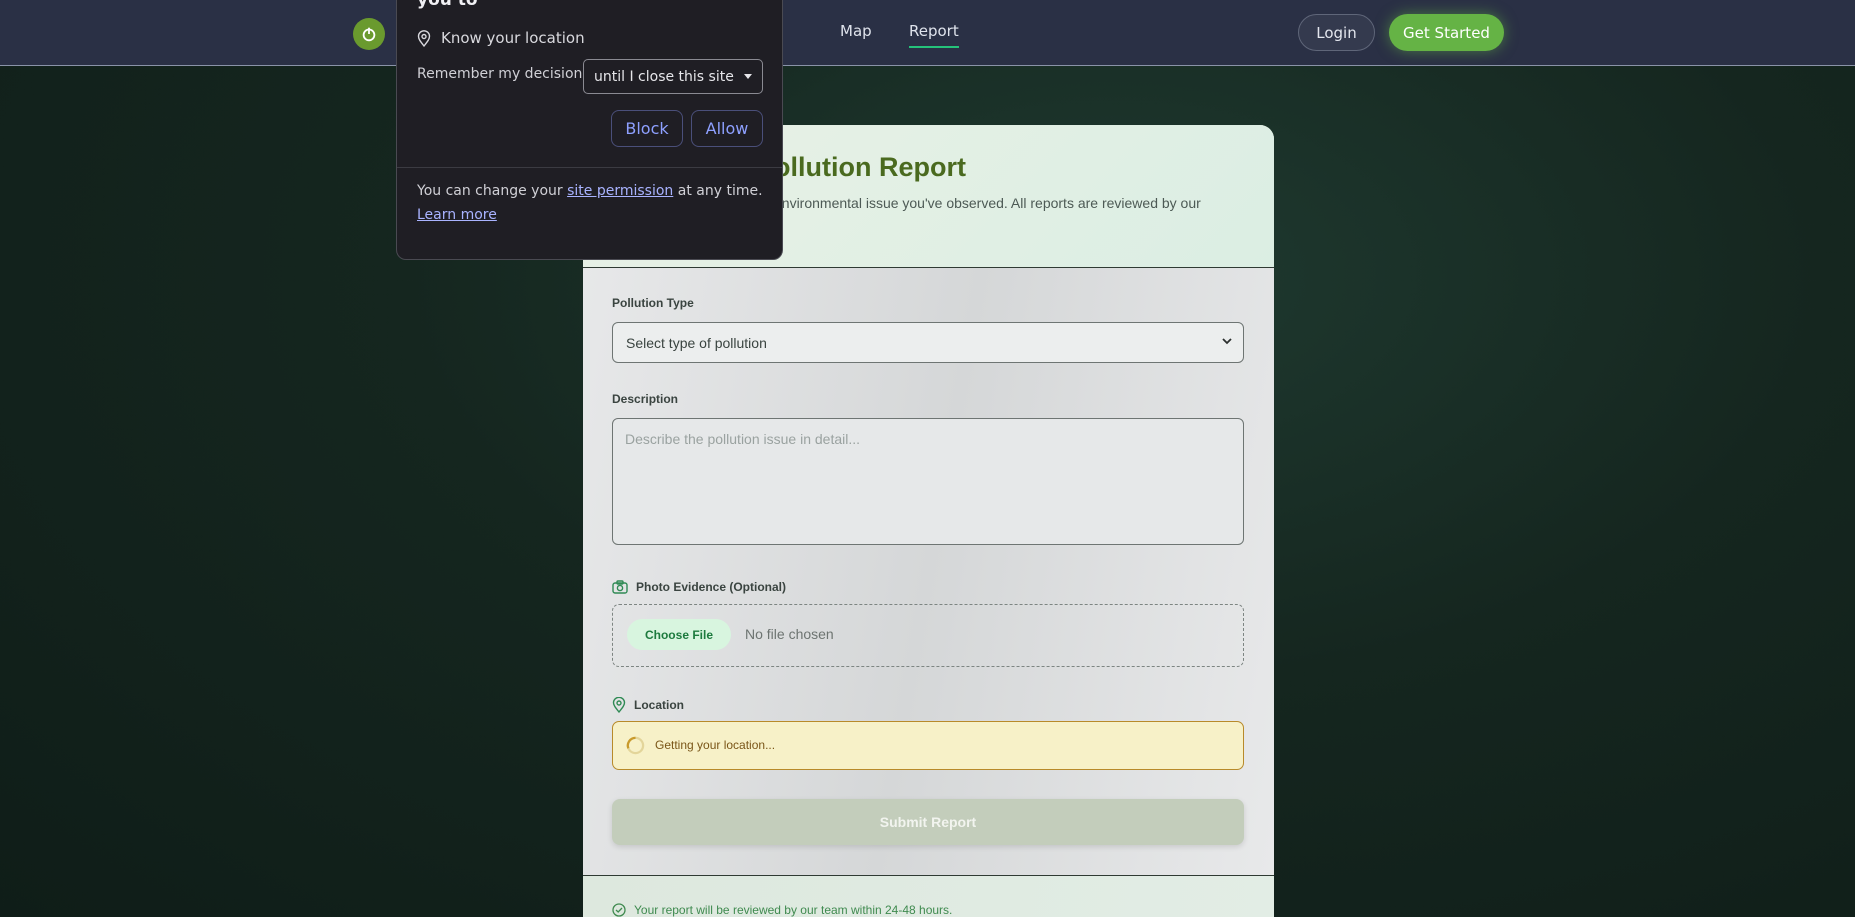 The height and width of the screenshot is (917, 1855). What do you see at coordinates (720, 191) in the screenshot?
I see `popup-footer-suffix: at any time.` at bounding box center [720, 191].